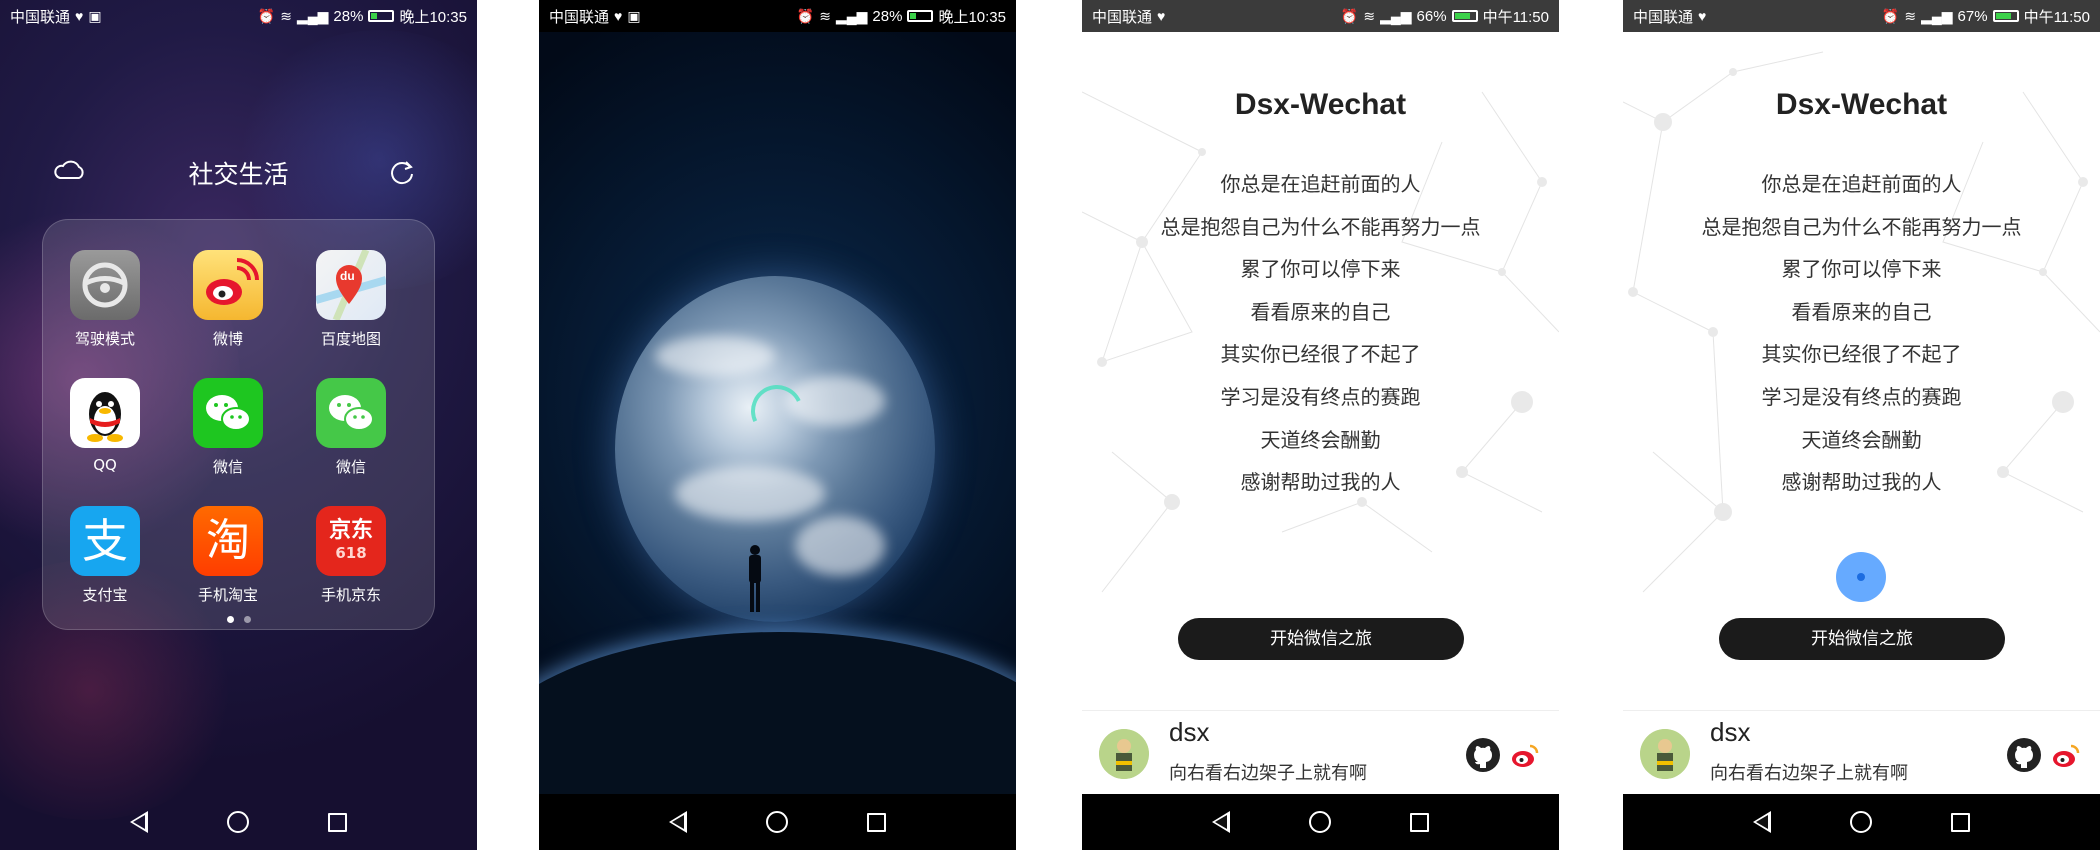  What do you see at coordinates (350, 530) in the screenshot?
I see `jd-glyph: 京东` at bounding box center [350, 530].